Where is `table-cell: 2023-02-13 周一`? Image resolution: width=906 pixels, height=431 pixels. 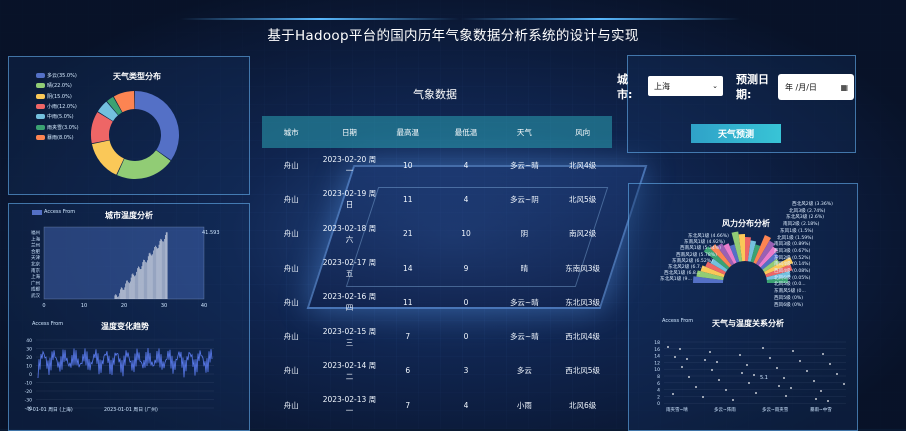 table-cell: 2023-02-13 周一 is located at coordinates (349, 405).